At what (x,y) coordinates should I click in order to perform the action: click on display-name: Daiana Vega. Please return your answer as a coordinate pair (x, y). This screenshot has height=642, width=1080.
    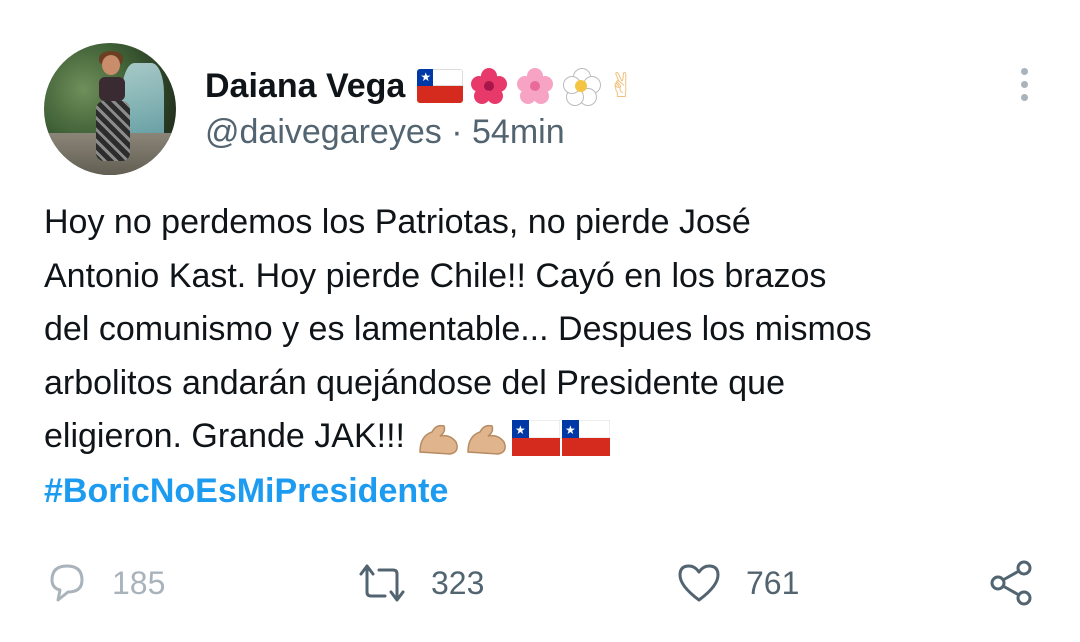
    Looking at the image, I should click on (305, 86).